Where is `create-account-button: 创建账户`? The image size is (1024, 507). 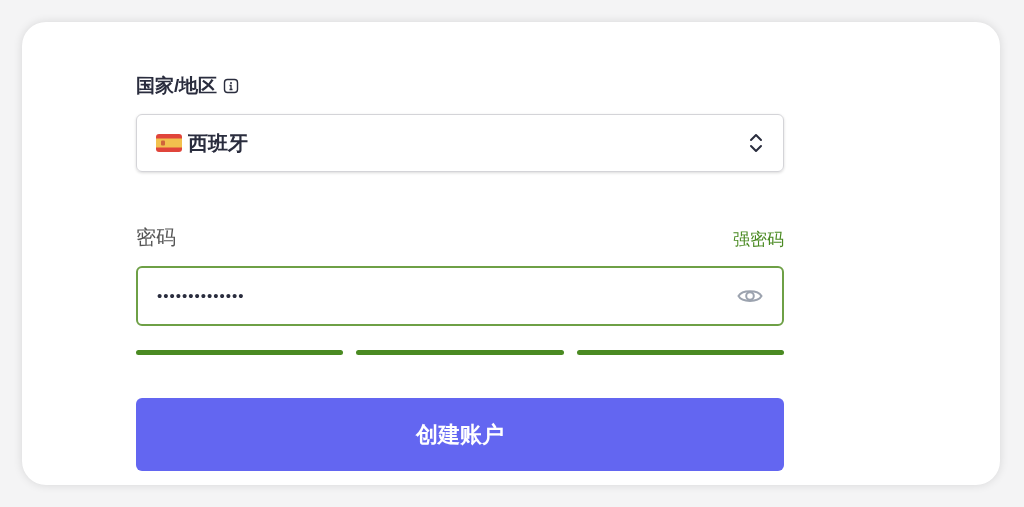
create-account-button: 创建账户 is located at coordinates (460, 434).